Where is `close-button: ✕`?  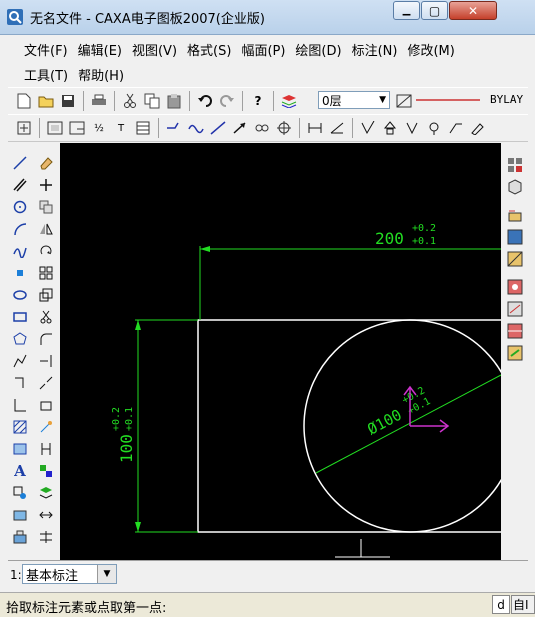 close-button: ✕ is located at coordinates (473, 10).